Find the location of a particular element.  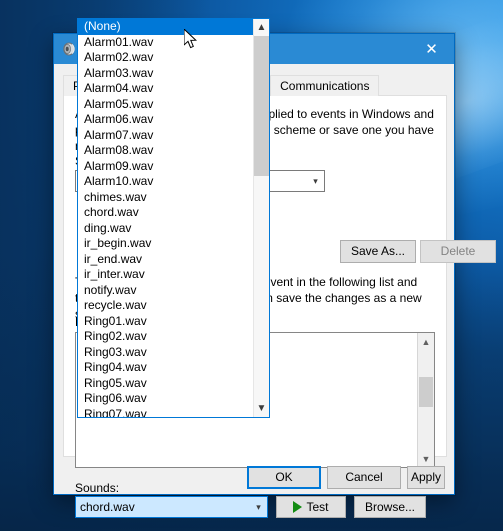

dropdown-item: recycle.wav is located at coordinates (166, 306).